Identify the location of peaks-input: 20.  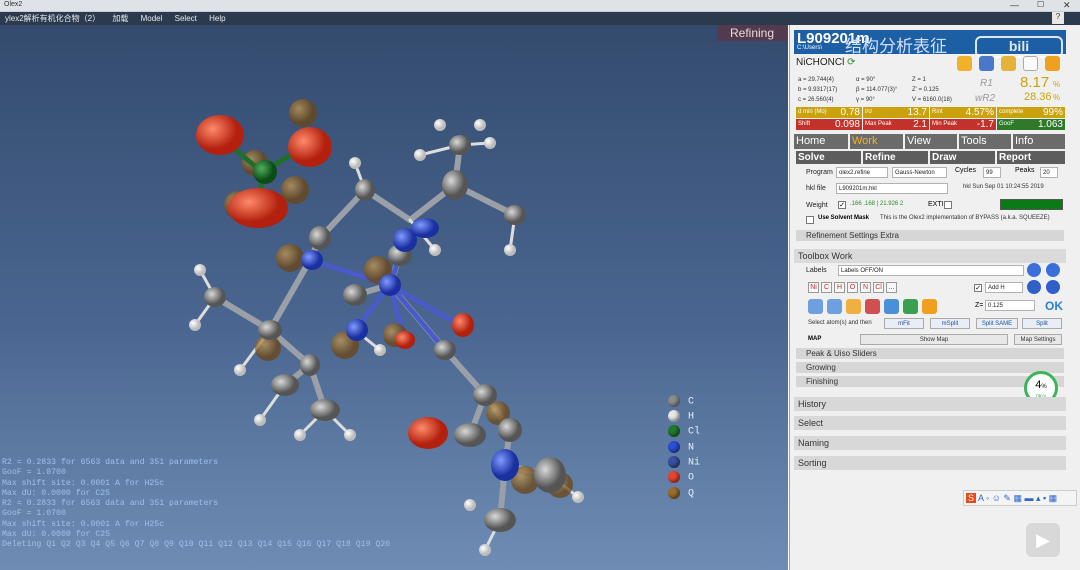
(1049, 172).